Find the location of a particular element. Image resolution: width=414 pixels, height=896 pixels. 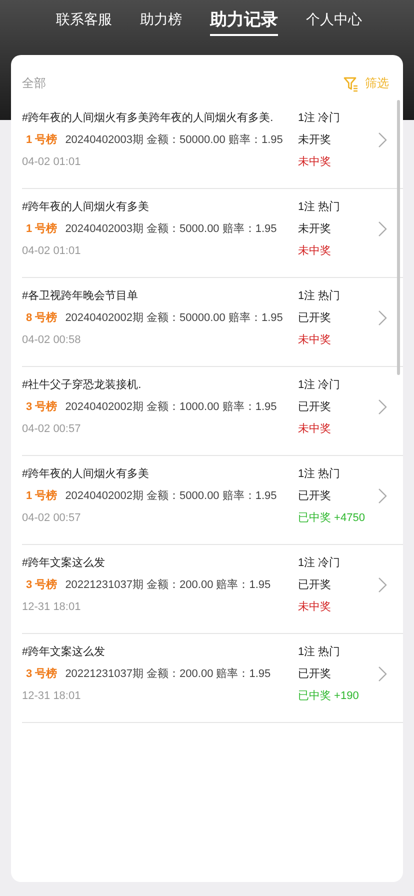

bet-detail: 8 号榜 20240402002期 金额：50000.00 赔率：1.95 is located at coordinates (154, 318).